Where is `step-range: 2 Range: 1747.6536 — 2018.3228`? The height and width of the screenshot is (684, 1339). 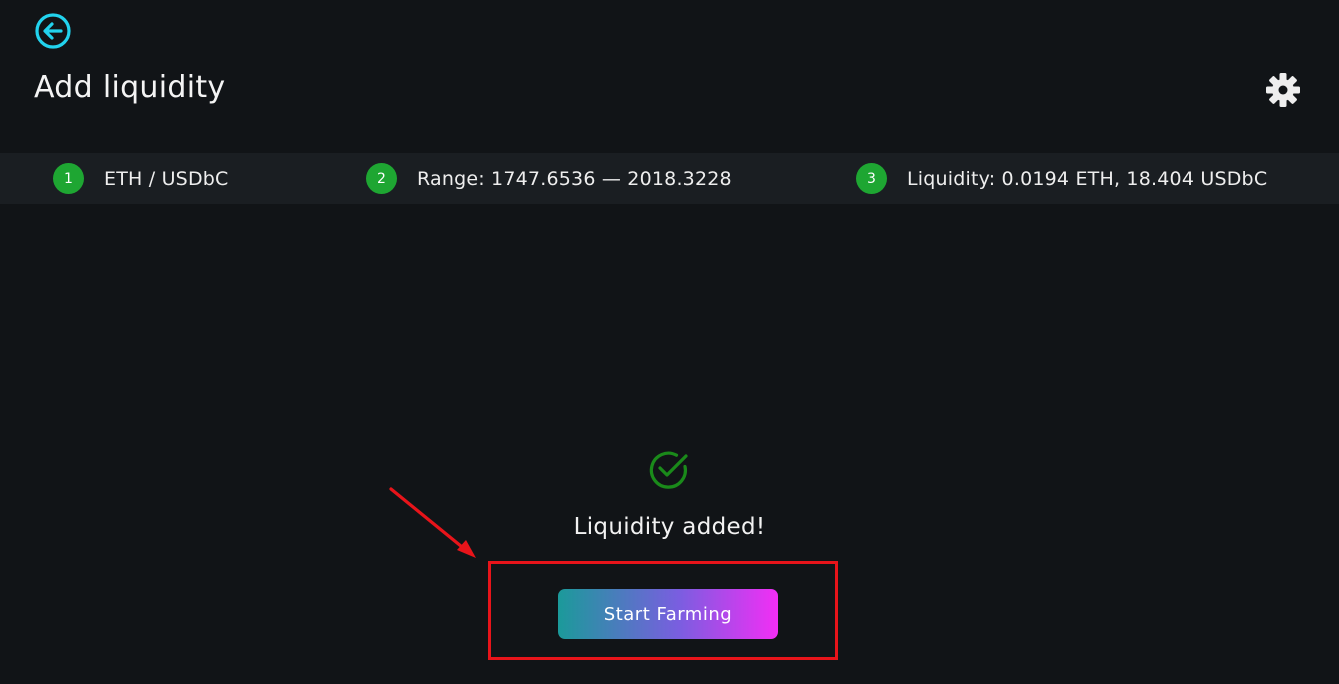 step-range: 2 Range: 1747.6536 — 2018.3228 is located at coordinates (549, 178).